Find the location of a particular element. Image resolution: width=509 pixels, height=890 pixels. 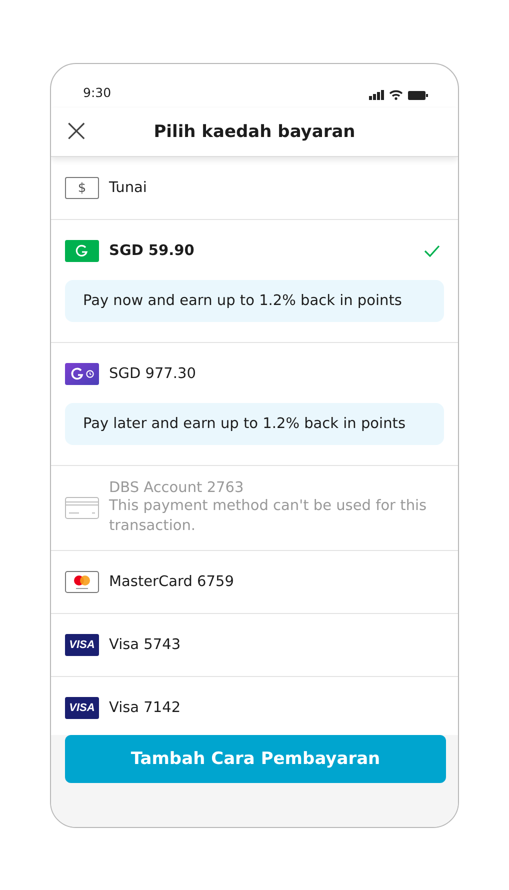

payment-method-row: SGD 977.30 Pay later and earn up to 1.2% back in points is located at coordinates (254, 404).